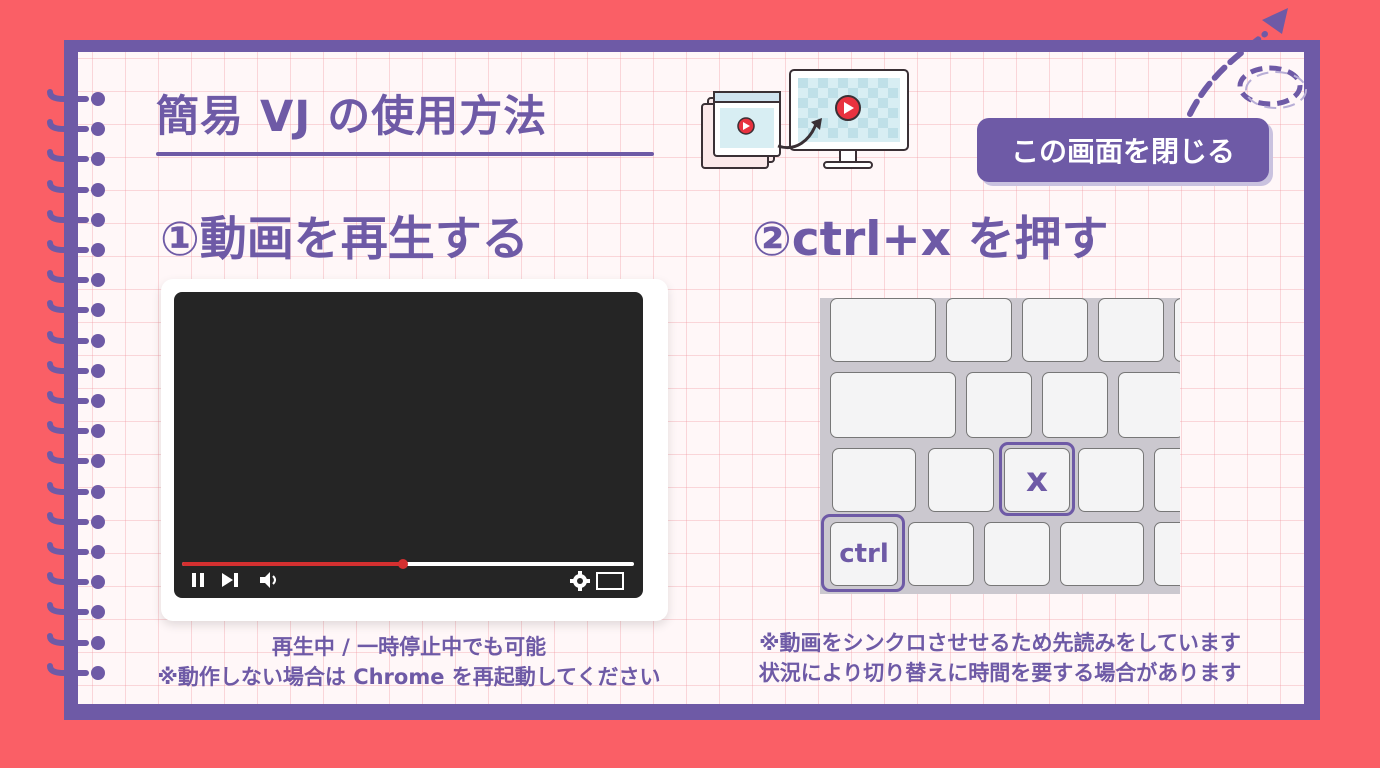 Image resolution: width=1380 pixels, height=768 pixels. What do you see at coordinates (409, 647) in the screenshot?
I see `note-left-line-1: 再生中 / 一時停止中でも可能` at bounding box center [409, 647].